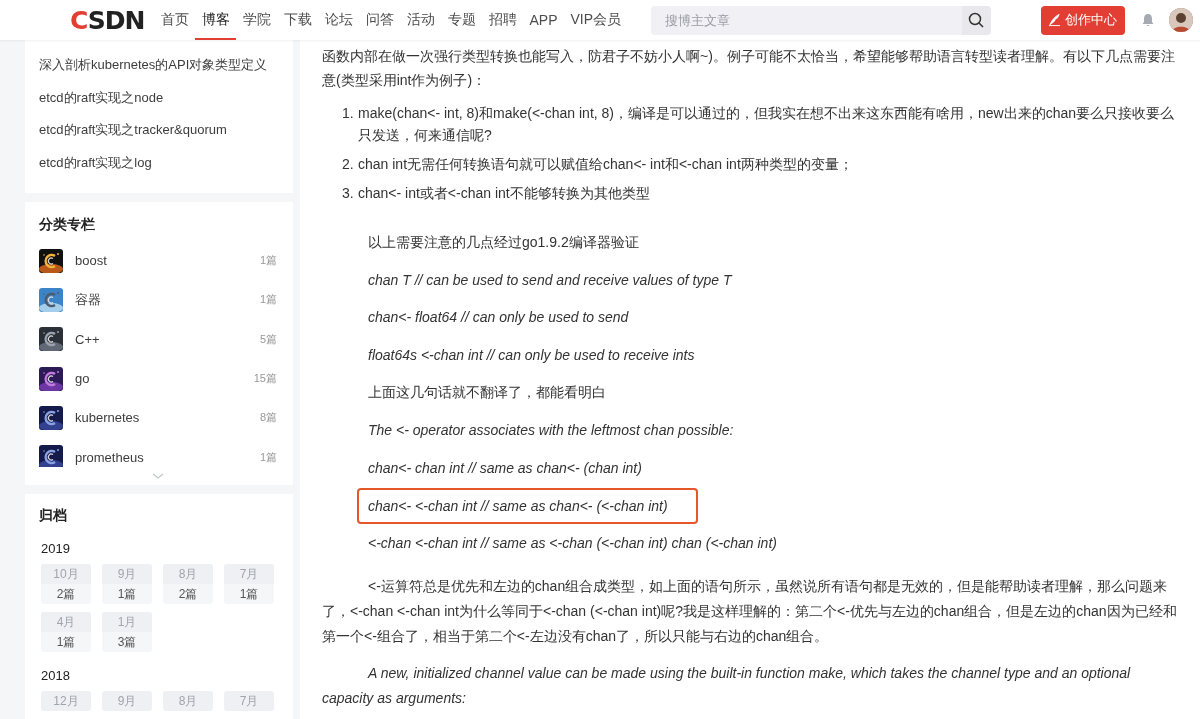 The image size is (1200, 719). What do you see at coordinates (606, 164) in the screenshot?
I see `list-item: chan int无需任何转换语句就可以赋值给chan<- int和<-chan int两种类型的变量；` at bounding box center [606, 164].